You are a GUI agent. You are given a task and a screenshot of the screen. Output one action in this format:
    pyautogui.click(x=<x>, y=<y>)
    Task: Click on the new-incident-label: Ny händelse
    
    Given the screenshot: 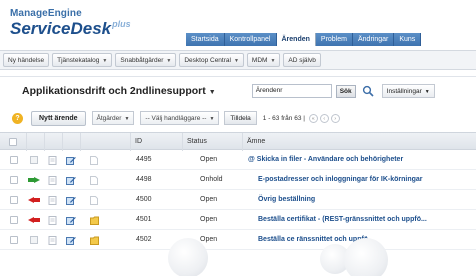 What is the action you would take?
    pyautogui.click(x=26, y=60)
    